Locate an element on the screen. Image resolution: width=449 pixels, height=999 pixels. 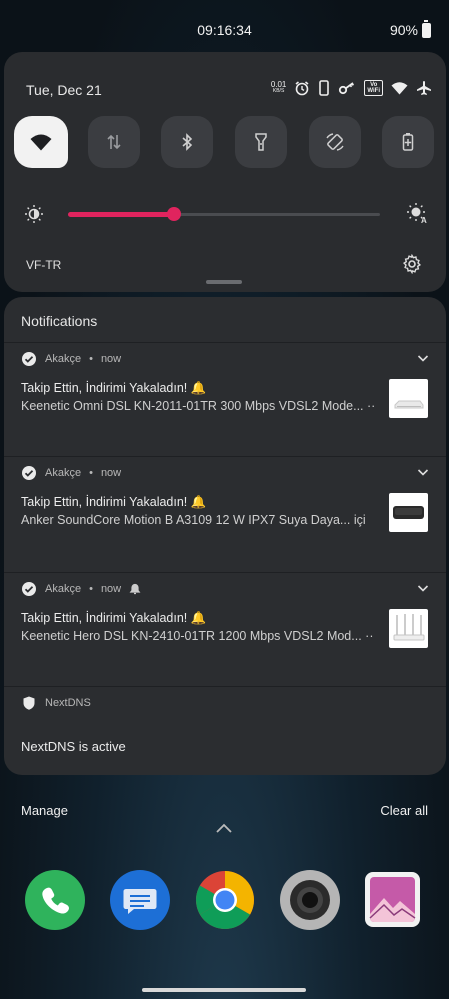
phone-handset-icon is located at coordinates (55, 900).